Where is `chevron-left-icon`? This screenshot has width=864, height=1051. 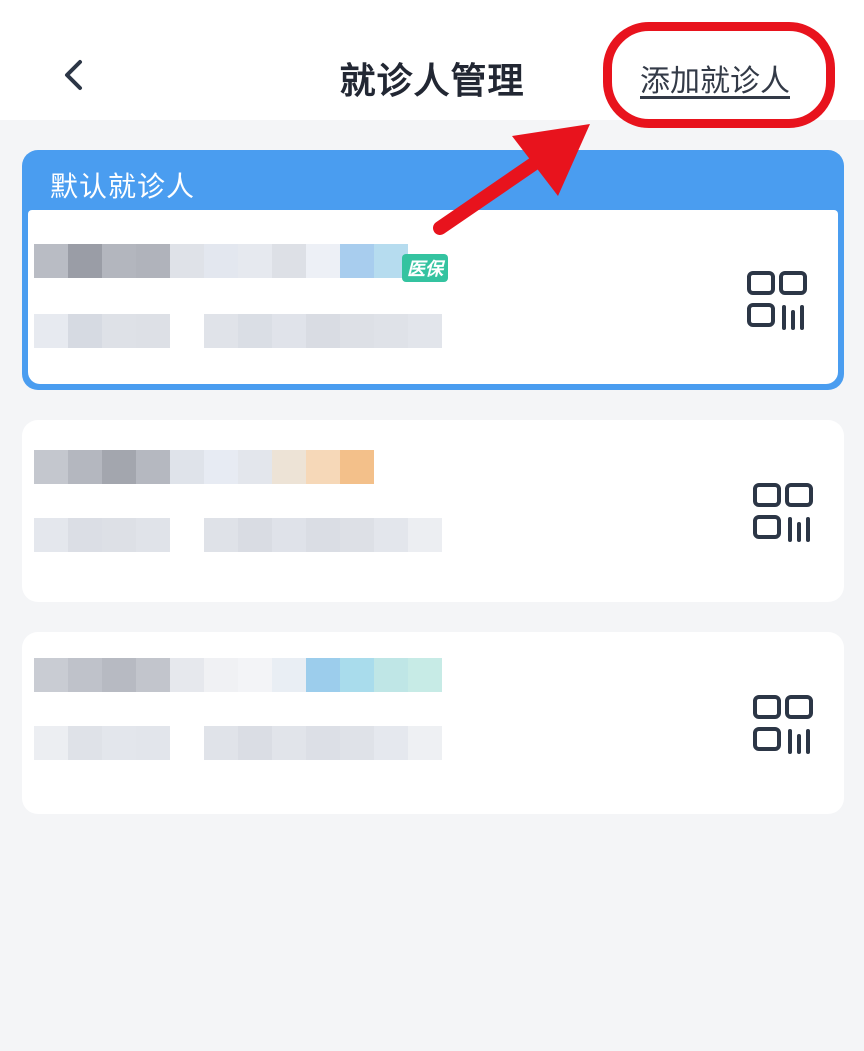
chevron-left-icon is located at coordinates (73, 75).